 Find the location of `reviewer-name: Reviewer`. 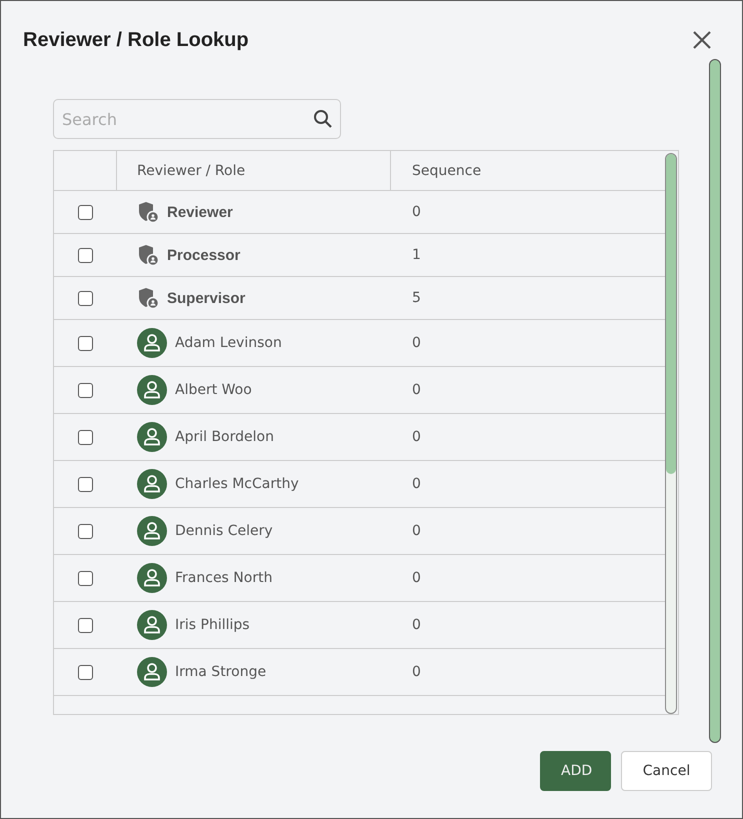

reviewer-name: Reviewer is located at coordinates (200, 212).